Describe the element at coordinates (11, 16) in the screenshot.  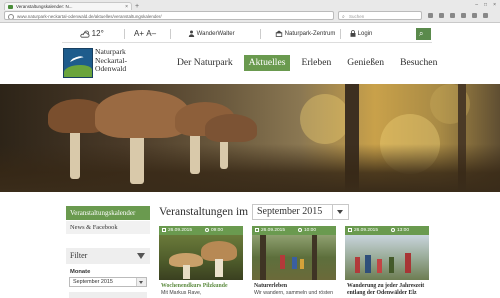
I see `globe-icon` at that location.